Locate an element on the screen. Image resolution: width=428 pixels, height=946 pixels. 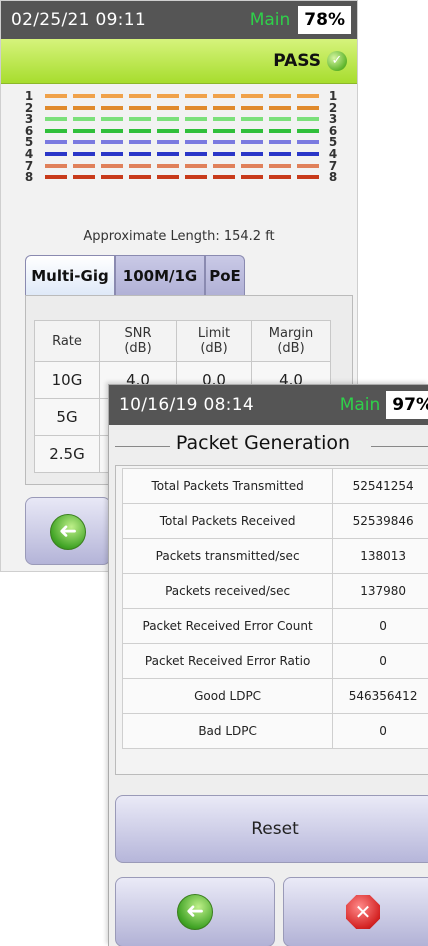
stat-label: Good LDPC is located at coordinates (228, 696).